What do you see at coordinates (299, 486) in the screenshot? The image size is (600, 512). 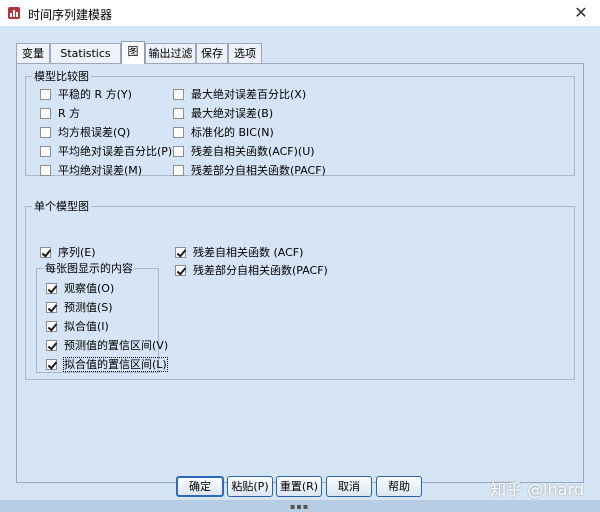 I see `reset-button: 重置(R)` at bounding box center [299, 486].